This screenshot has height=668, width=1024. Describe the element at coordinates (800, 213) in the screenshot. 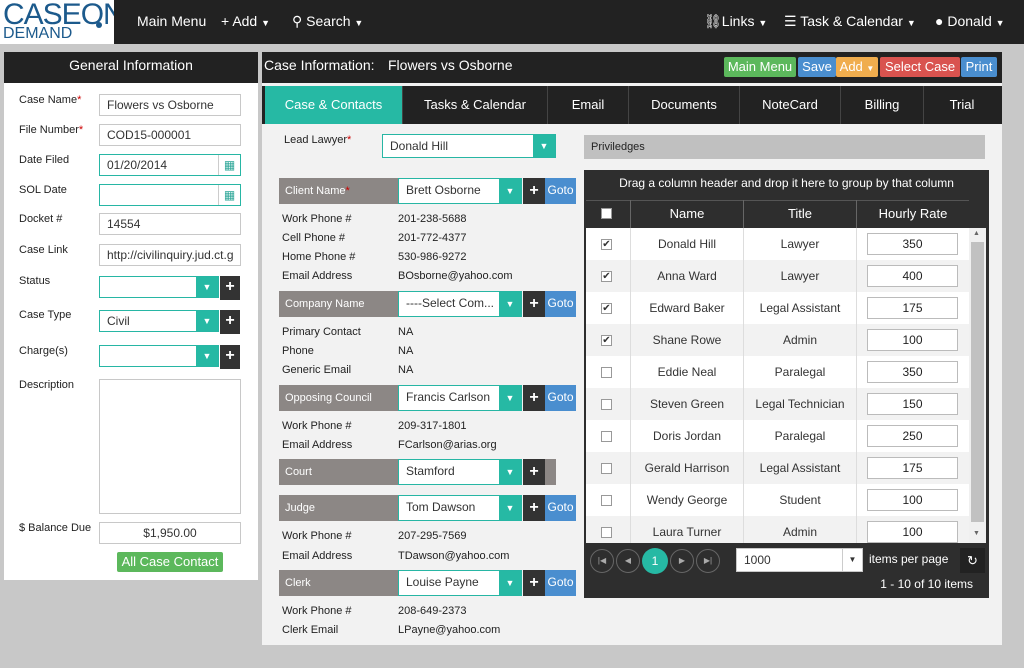

I see `column-header-title: Title` at that location.